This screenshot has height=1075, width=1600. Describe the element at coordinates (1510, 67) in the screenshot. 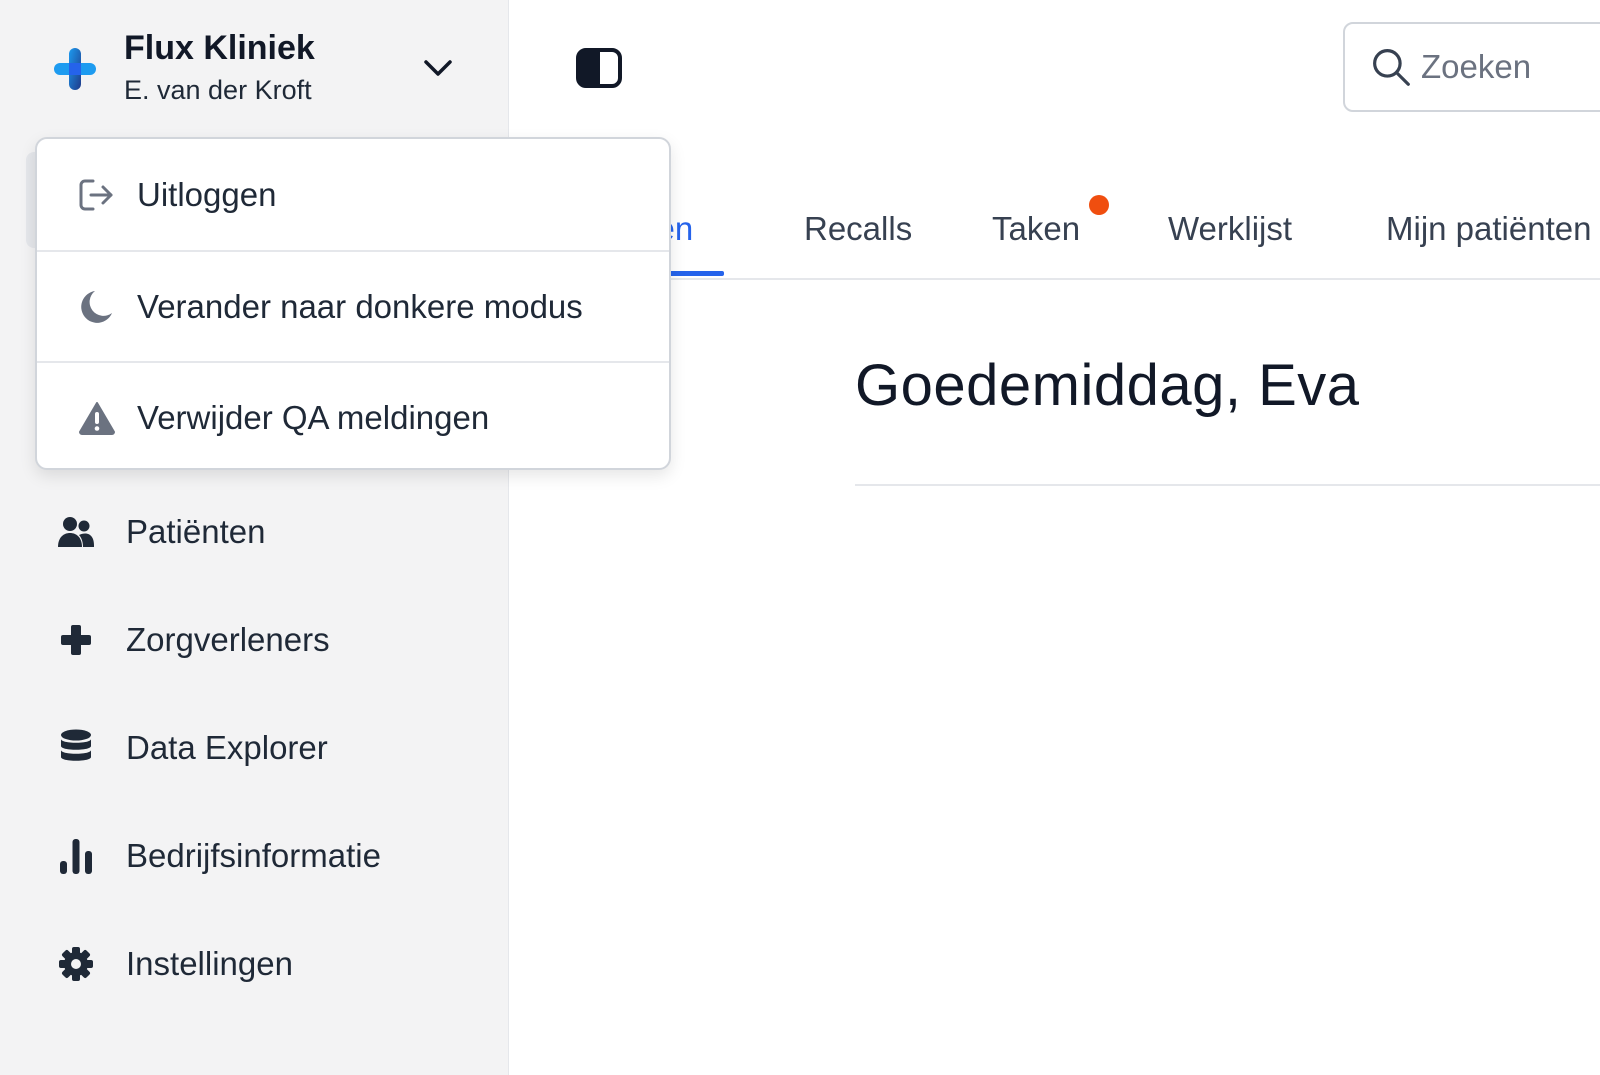

I see `search-input` at that location.